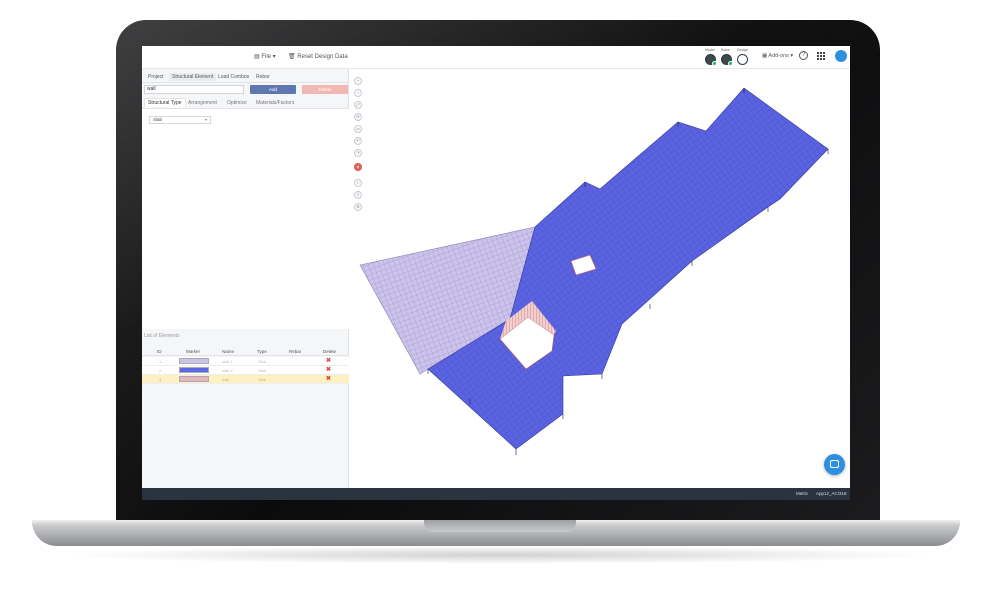 This screenshot has height=595, width=1000. I want to click on subtab-arrangement: Arrangement, so click(202, 103).